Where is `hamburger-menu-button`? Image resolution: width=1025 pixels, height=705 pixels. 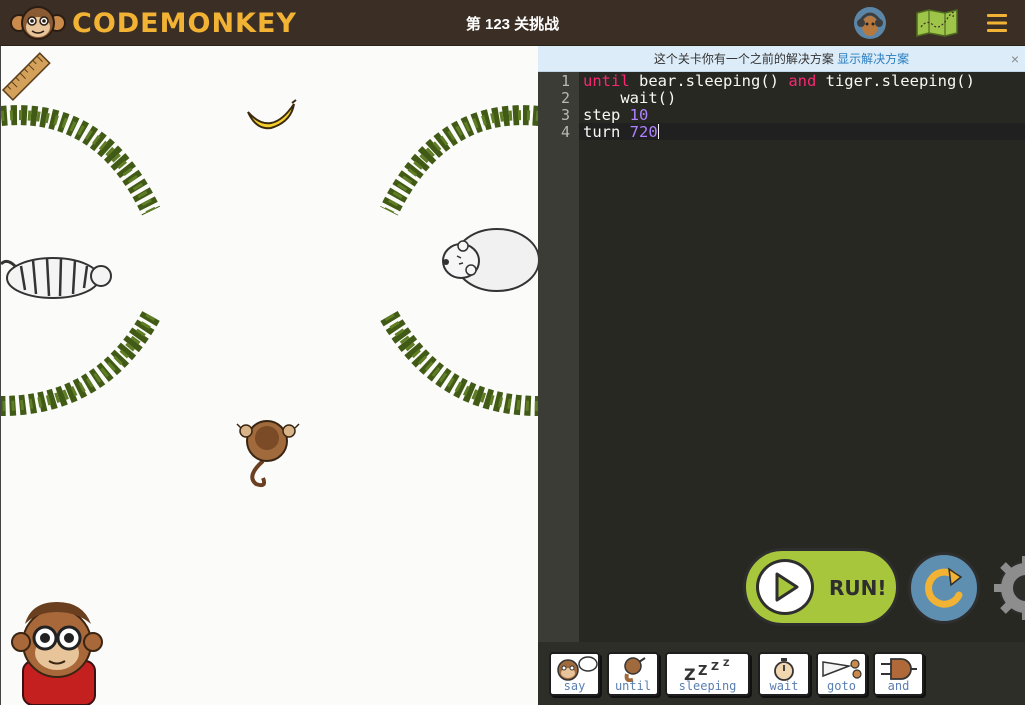 hamburger-menu-button is located at coordinates (997, 23).